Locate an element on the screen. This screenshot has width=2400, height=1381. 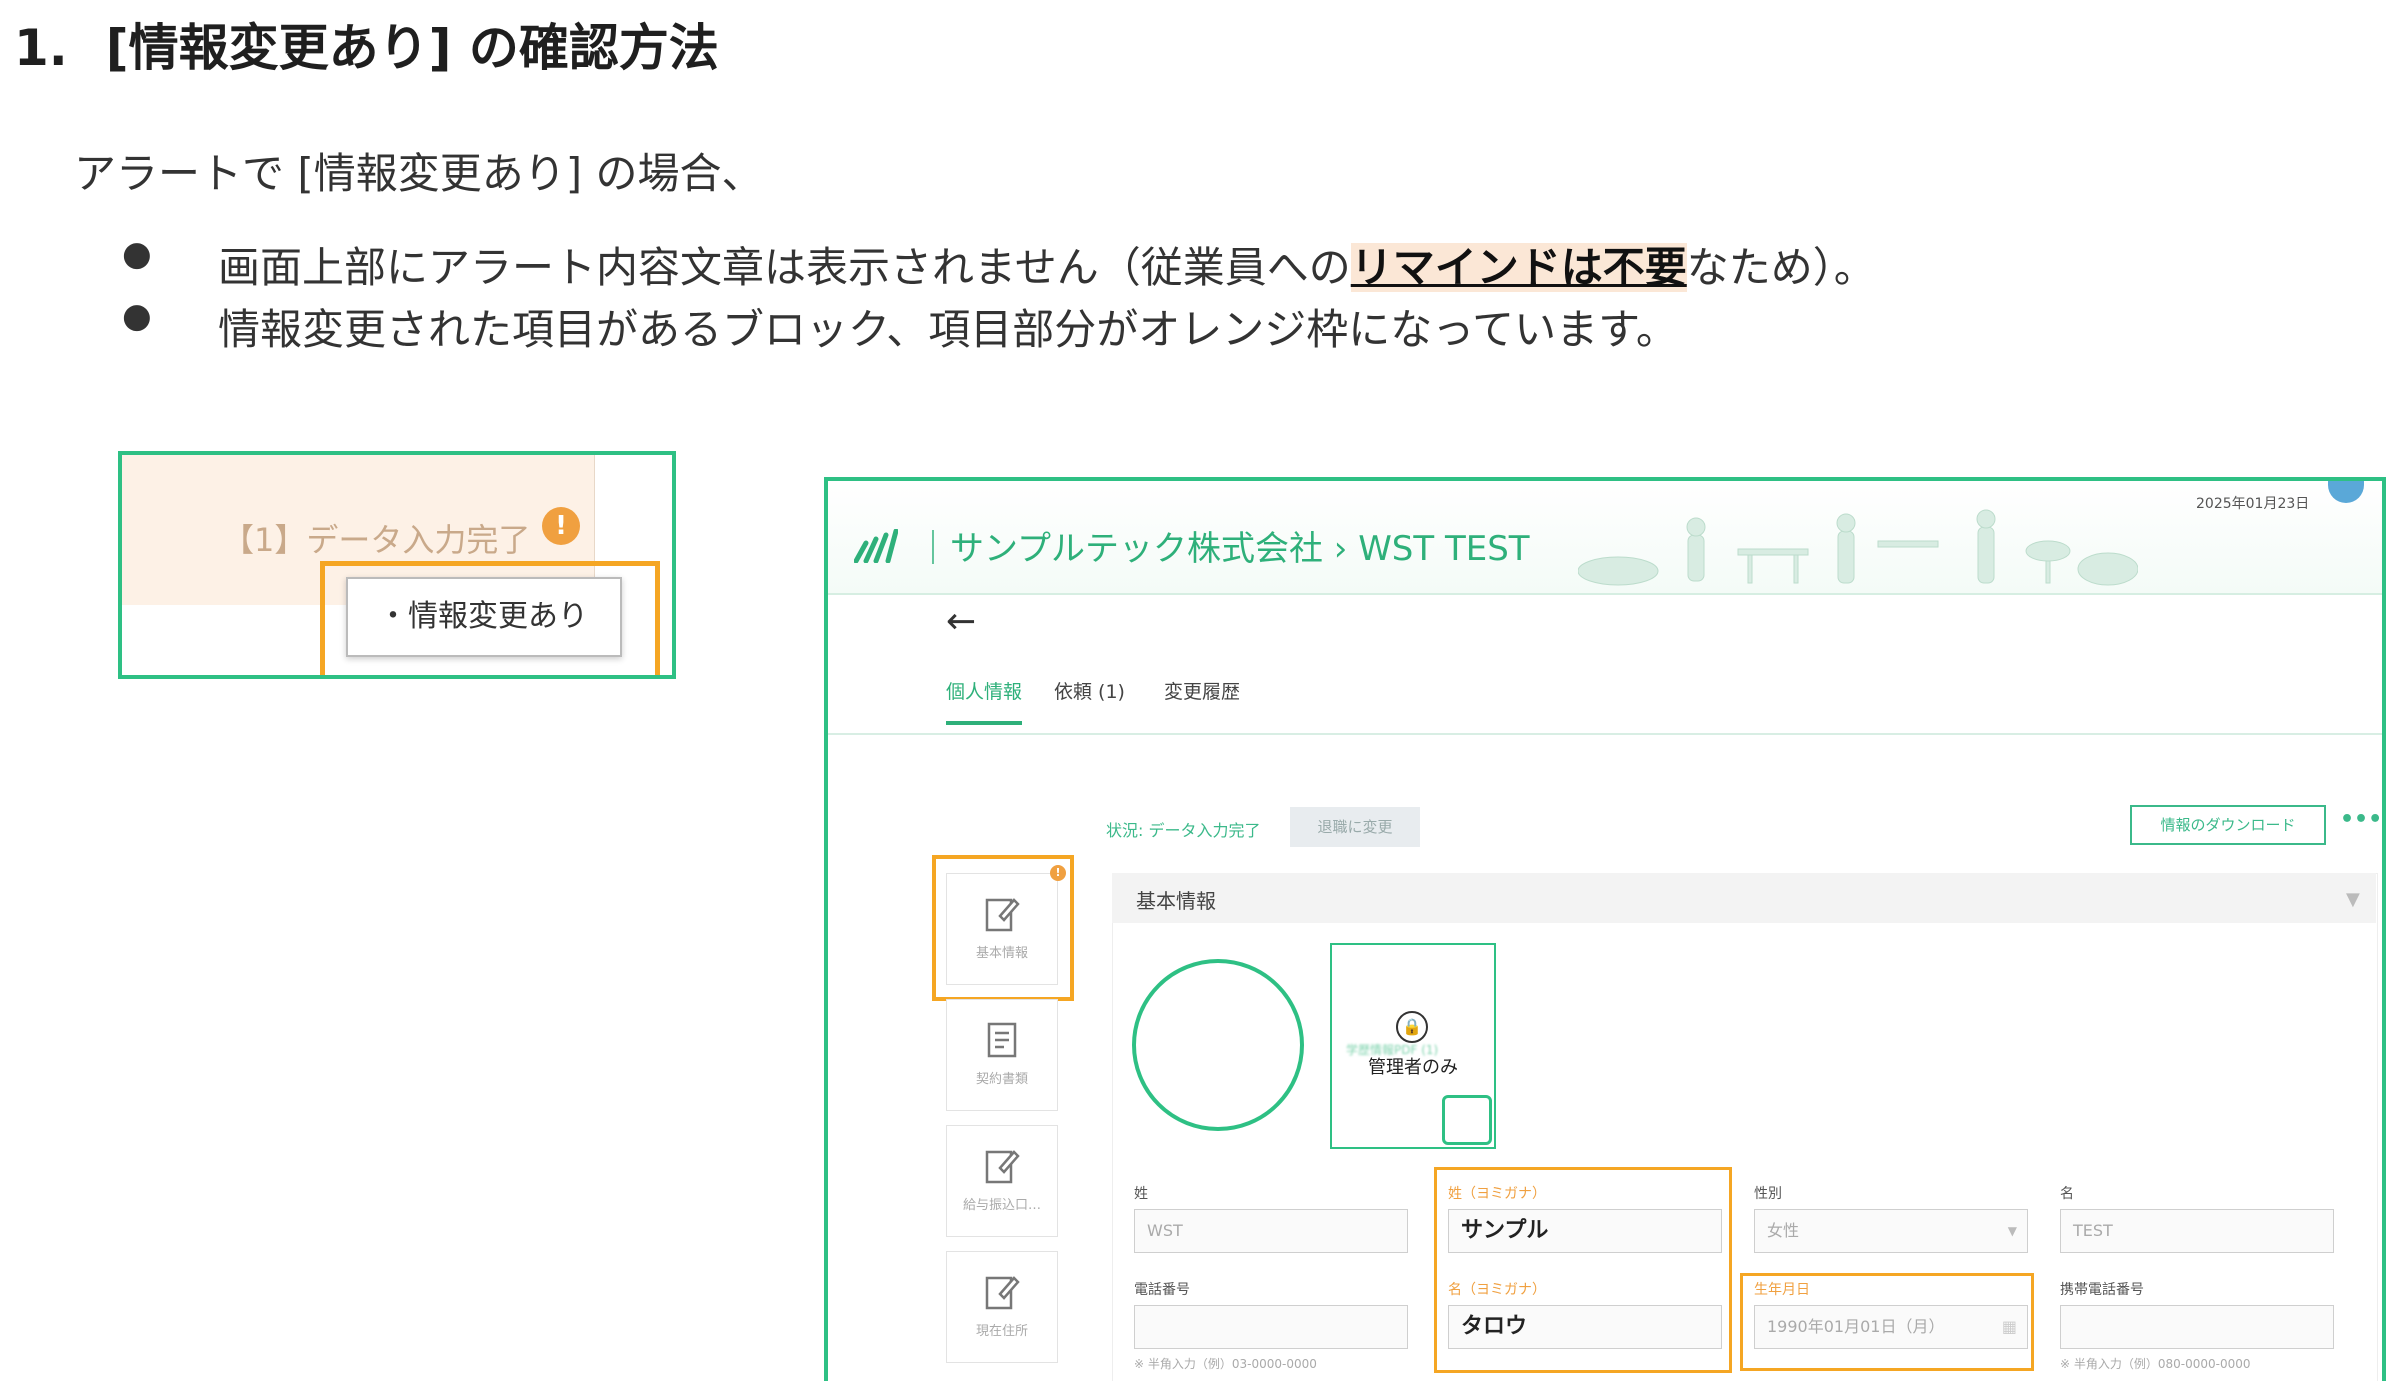
profile-photo is located at coordinates (1218, 1045).